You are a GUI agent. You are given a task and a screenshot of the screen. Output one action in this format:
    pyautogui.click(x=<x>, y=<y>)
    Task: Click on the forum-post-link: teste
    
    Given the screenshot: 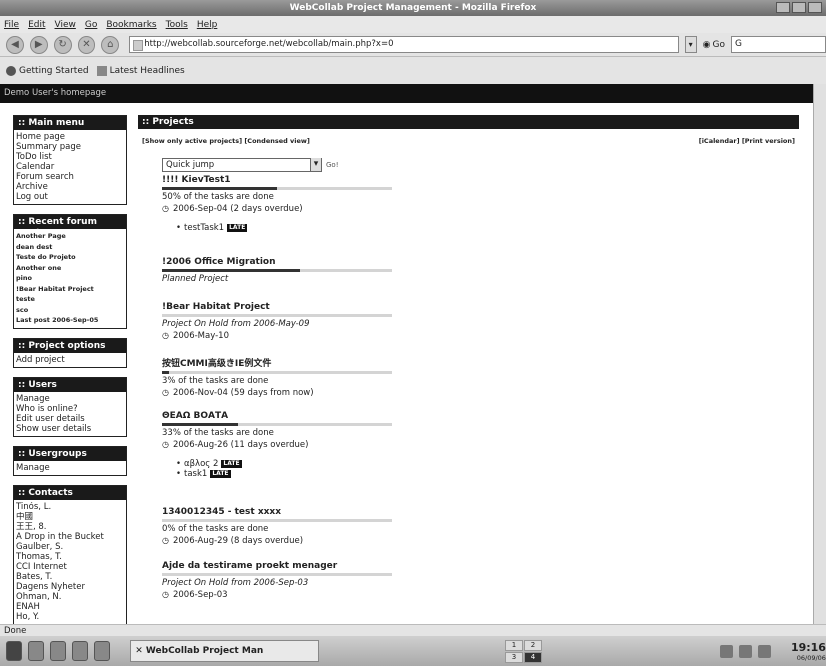 What is the action you would take?
    pyautogui.click(x=70, y=299)
    